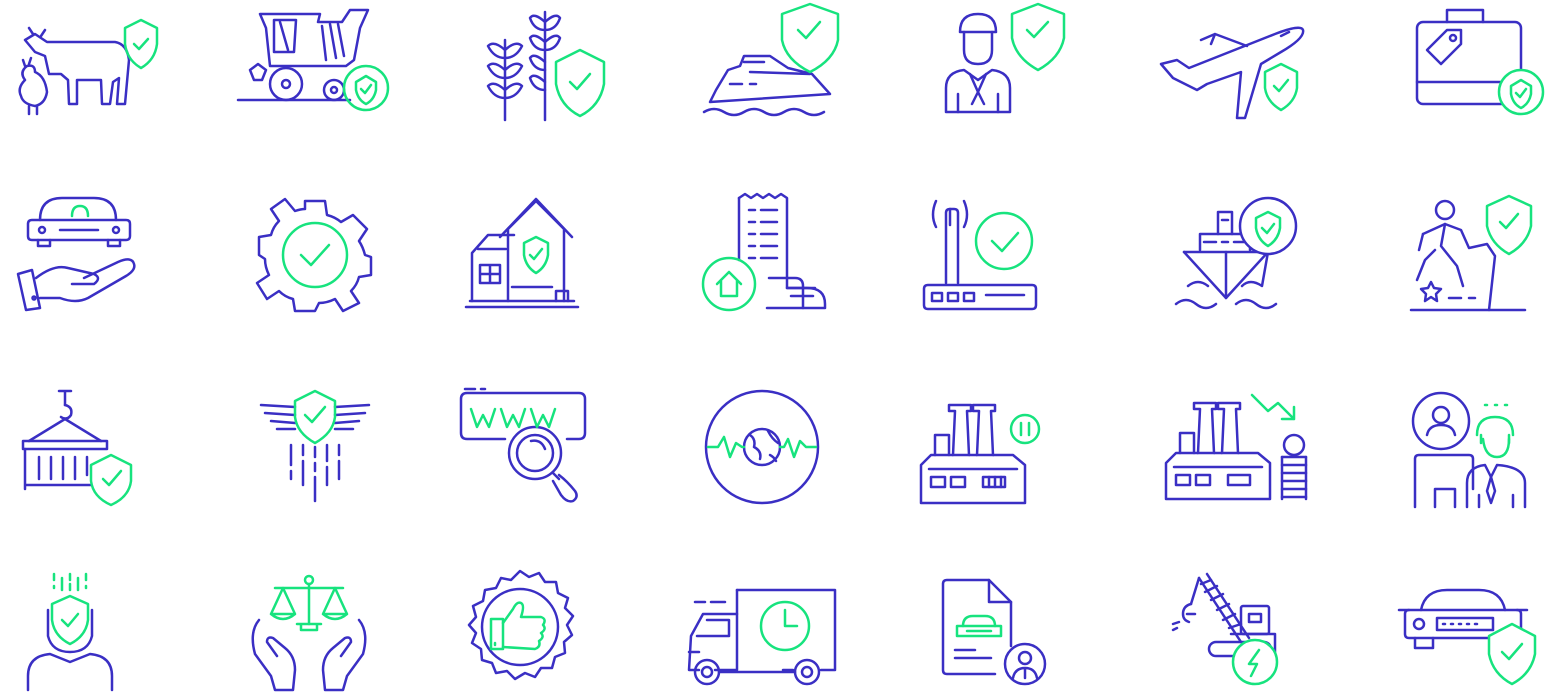 Image resolution: width=1552 pixels, height=693 pixels. What do you see at coordinates (520, 629) in the screenshot?
I see `approval-badge-icon` at bounding box center [520, 629].